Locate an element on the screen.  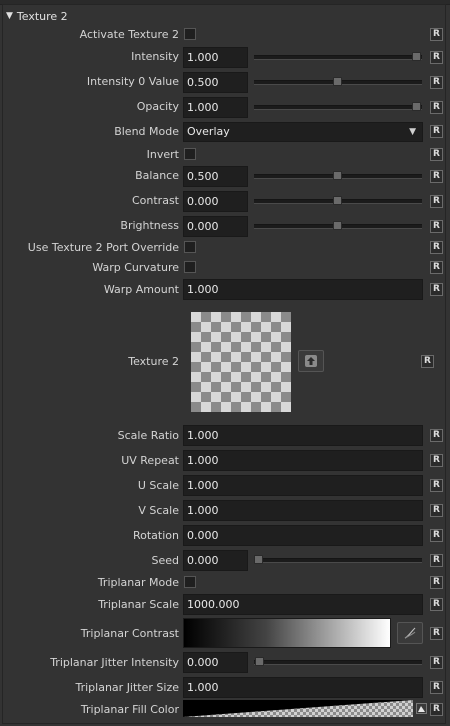
triplanar-jitter-size-field: 1.000 is located at coordinates (303, 687).